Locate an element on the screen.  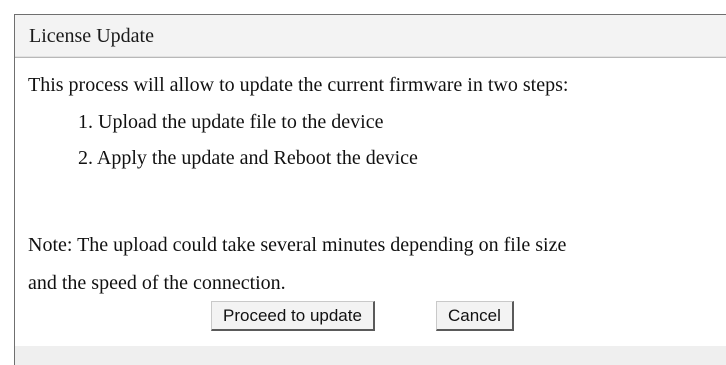
dialog-footer is located at coordinates (370, 355).